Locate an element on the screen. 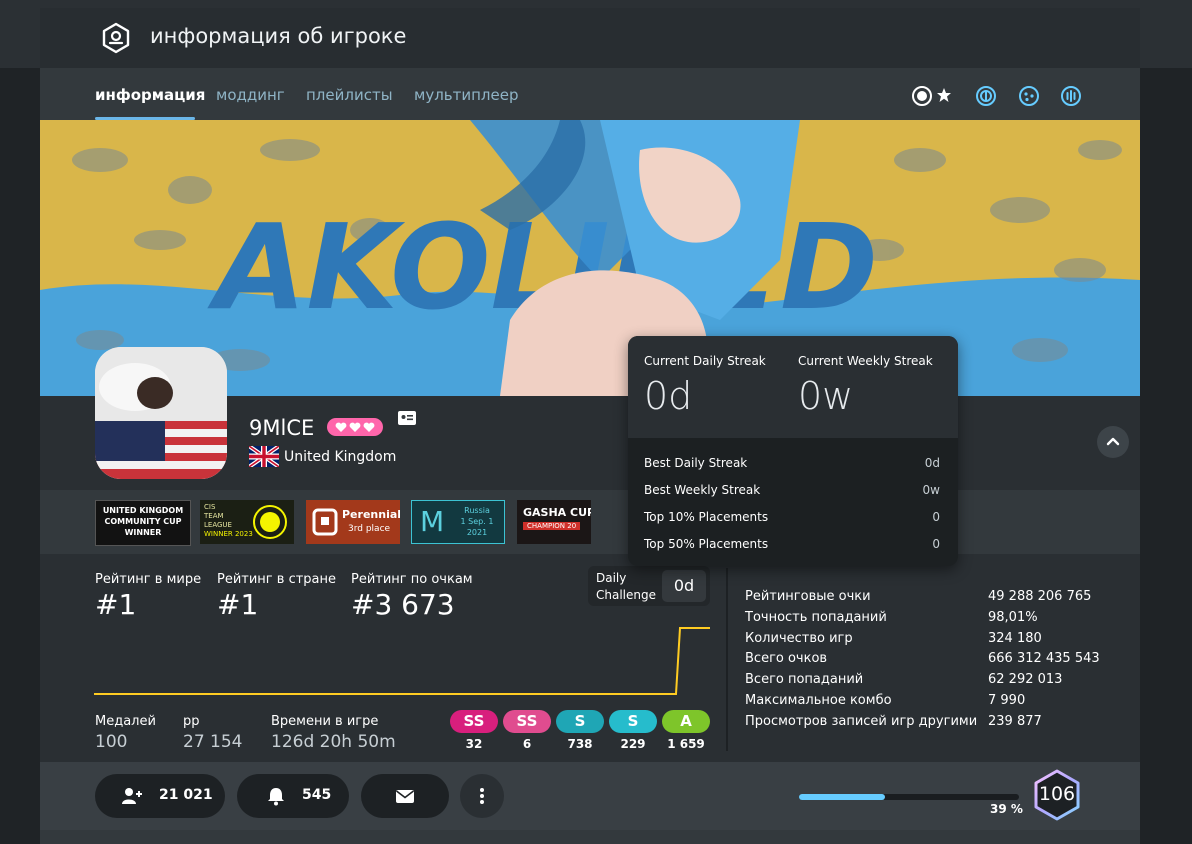  badge-text: COMMUNITY CUP is located at coordinates (143, 521).